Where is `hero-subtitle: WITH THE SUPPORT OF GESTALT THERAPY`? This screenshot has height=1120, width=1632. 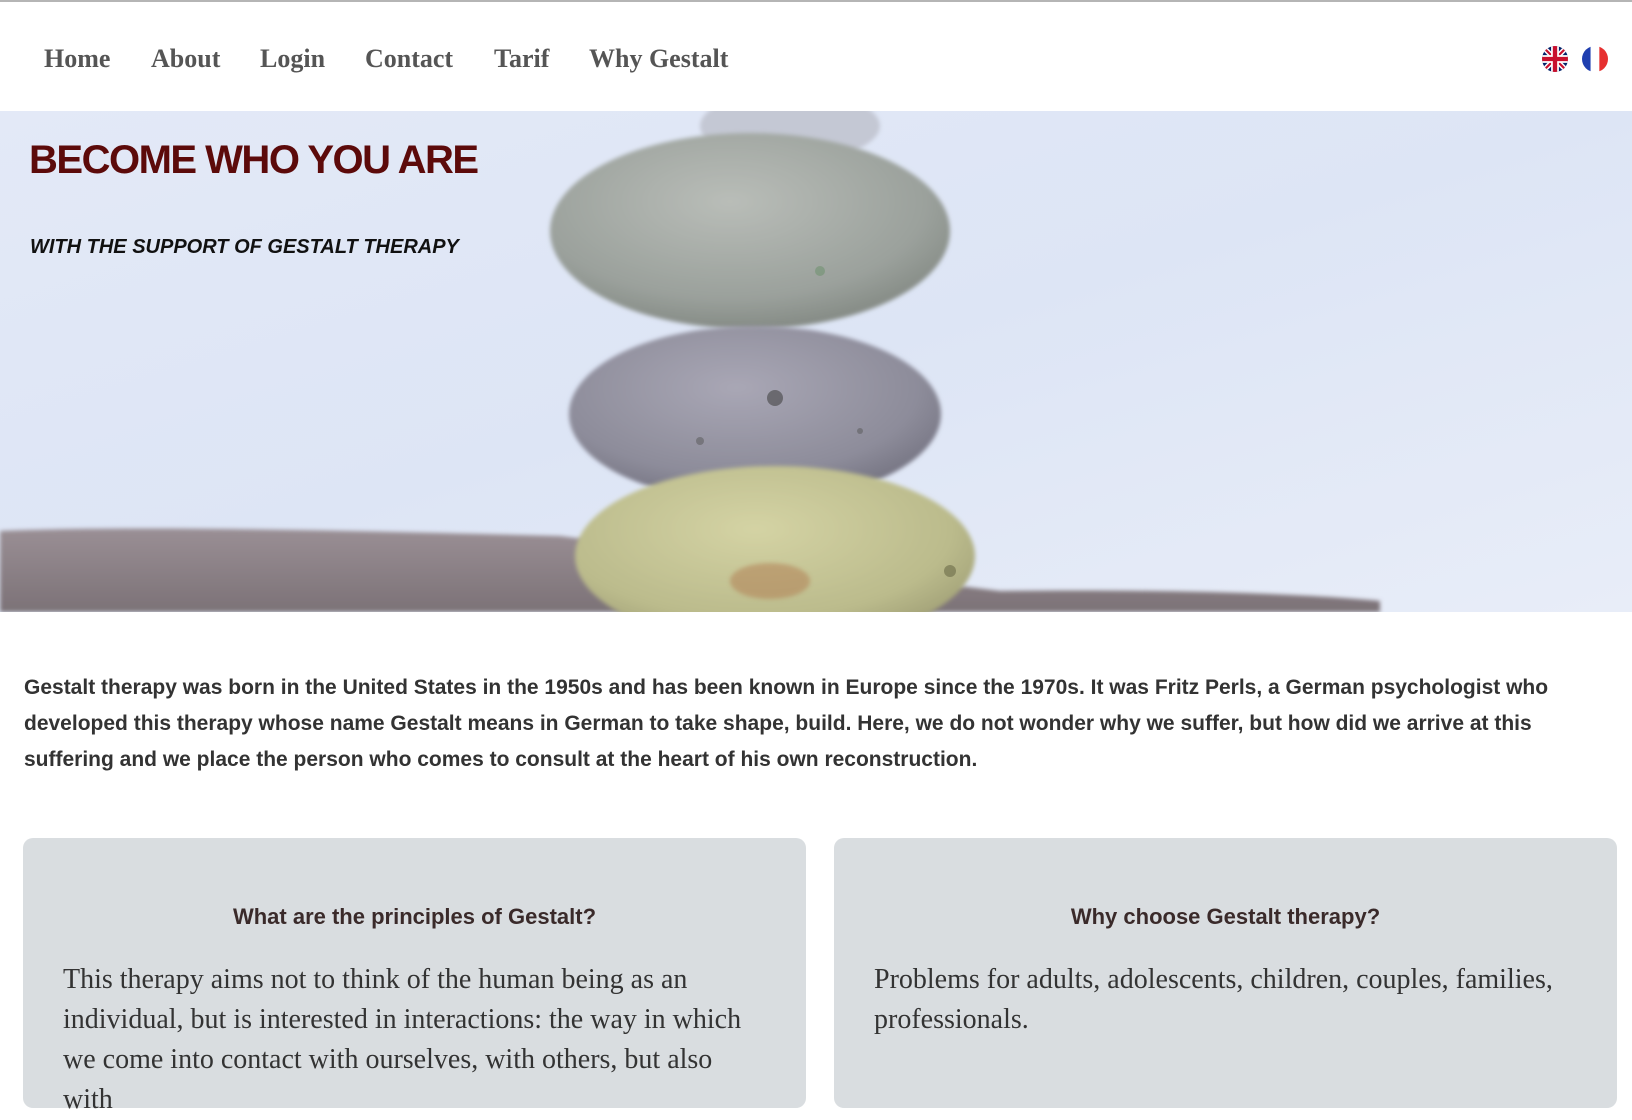
hero-subtitle: WITH THE SUPPORT OF GESTALT THERAPY is located at coordinates (244, 247).